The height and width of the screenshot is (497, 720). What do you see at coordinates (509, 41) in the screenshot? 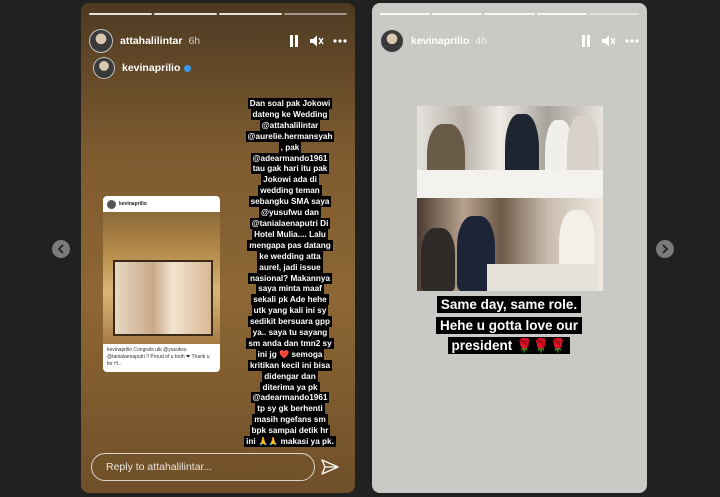
I see `story-header: kevinaprilio 4h` at bounding box center [509, 41].